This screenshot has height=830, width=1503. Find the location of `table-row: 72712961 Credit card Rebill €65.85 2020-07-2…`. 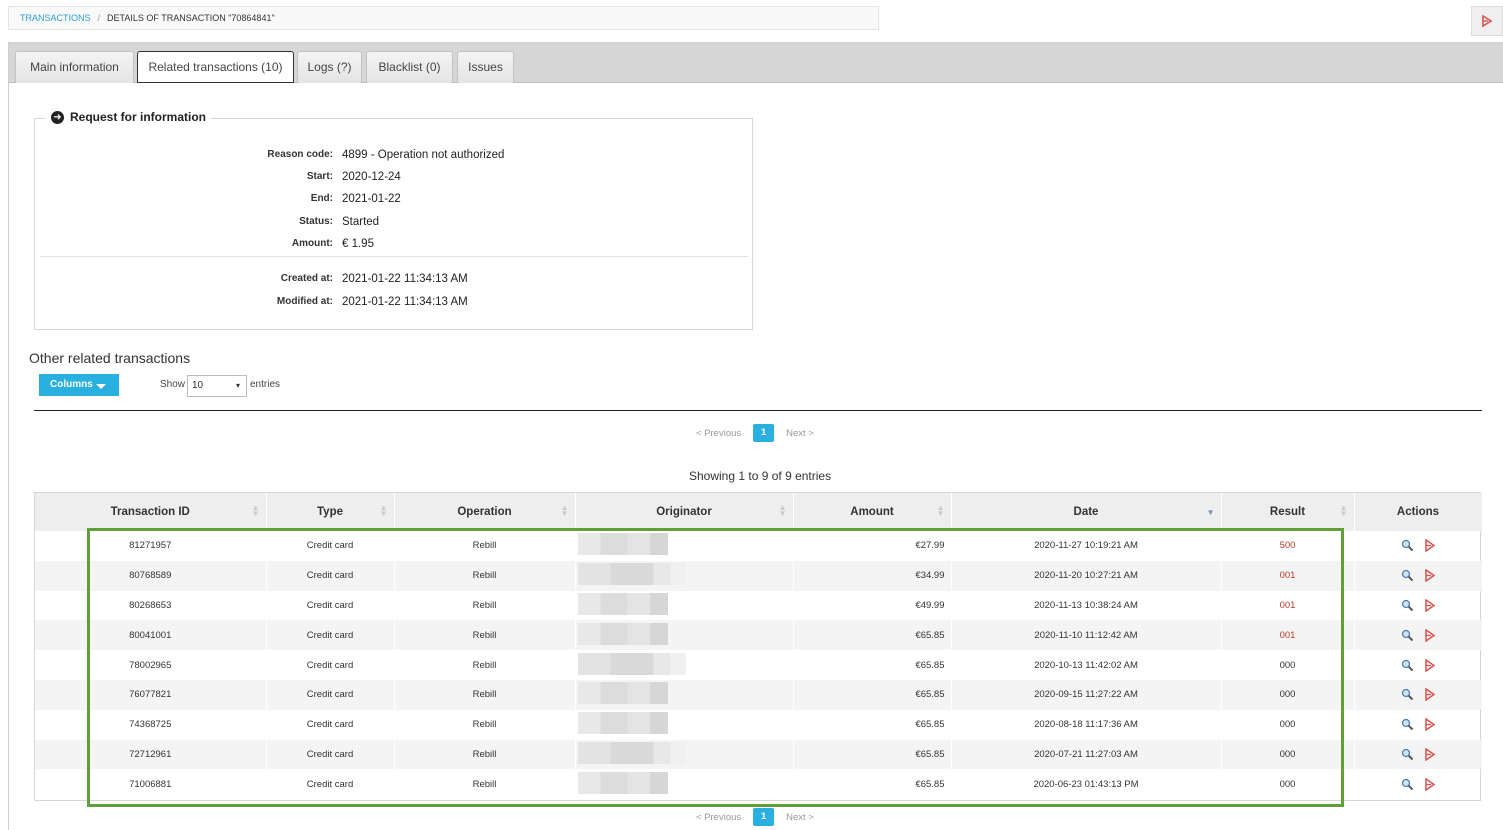

table-row: 72712961 Credit card Rebill €65.85 2020-07-2… is located at coordinates (759, 754).